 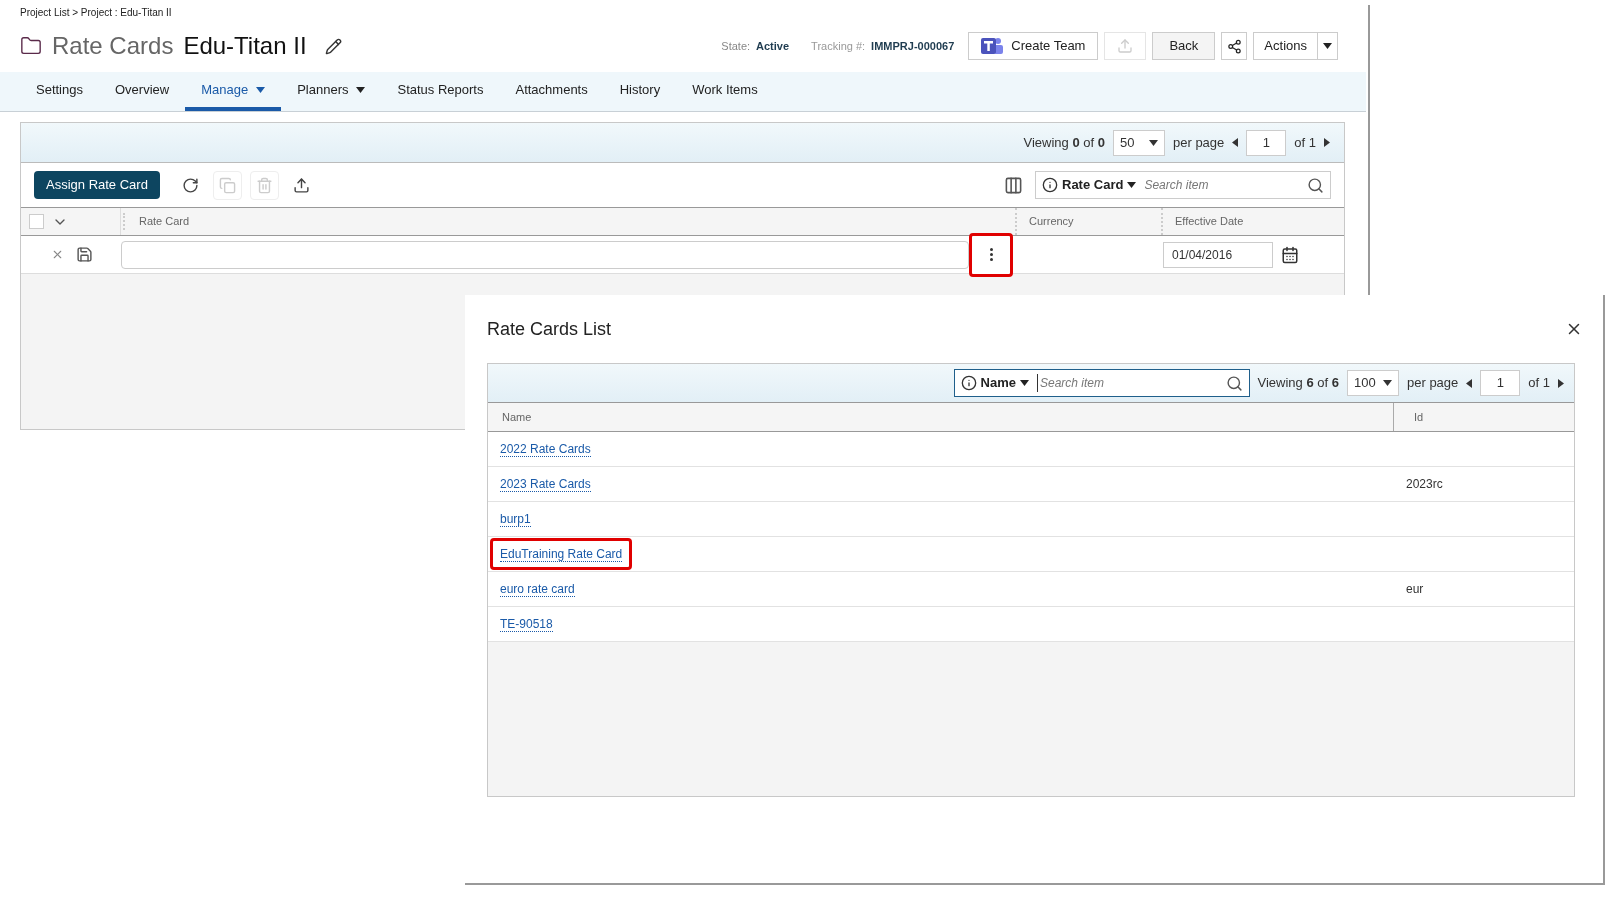 I want to click on kebab-icon, so click(x=991, y=254).